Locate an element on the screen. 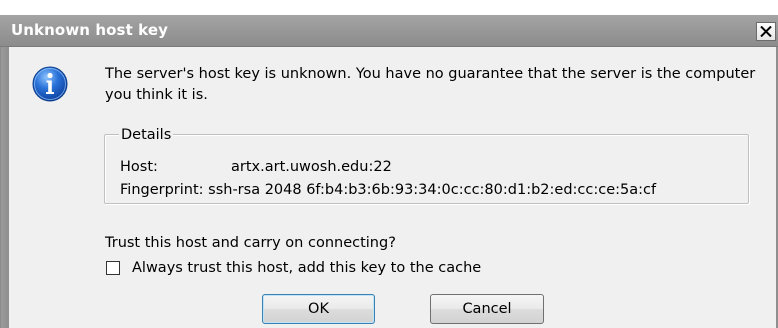 The height and width of the screenshot is (328, 778). host-row: Host: artx.art.uwosh.edu:22 is located at coordinates (256, 167).